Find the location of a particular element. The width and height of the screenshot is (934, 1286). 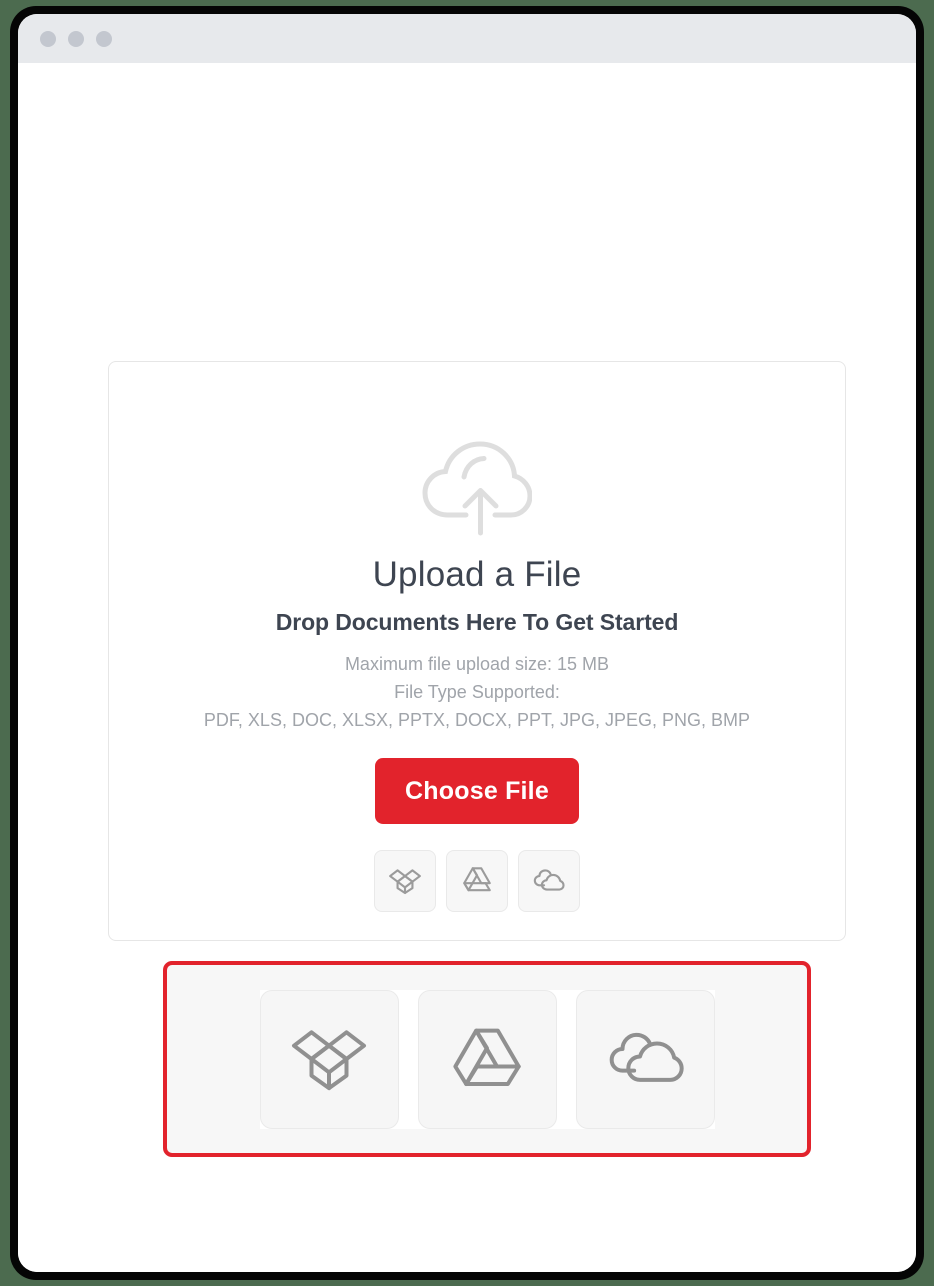

cloud-services-row-large is located at coordinates (487, 1059).